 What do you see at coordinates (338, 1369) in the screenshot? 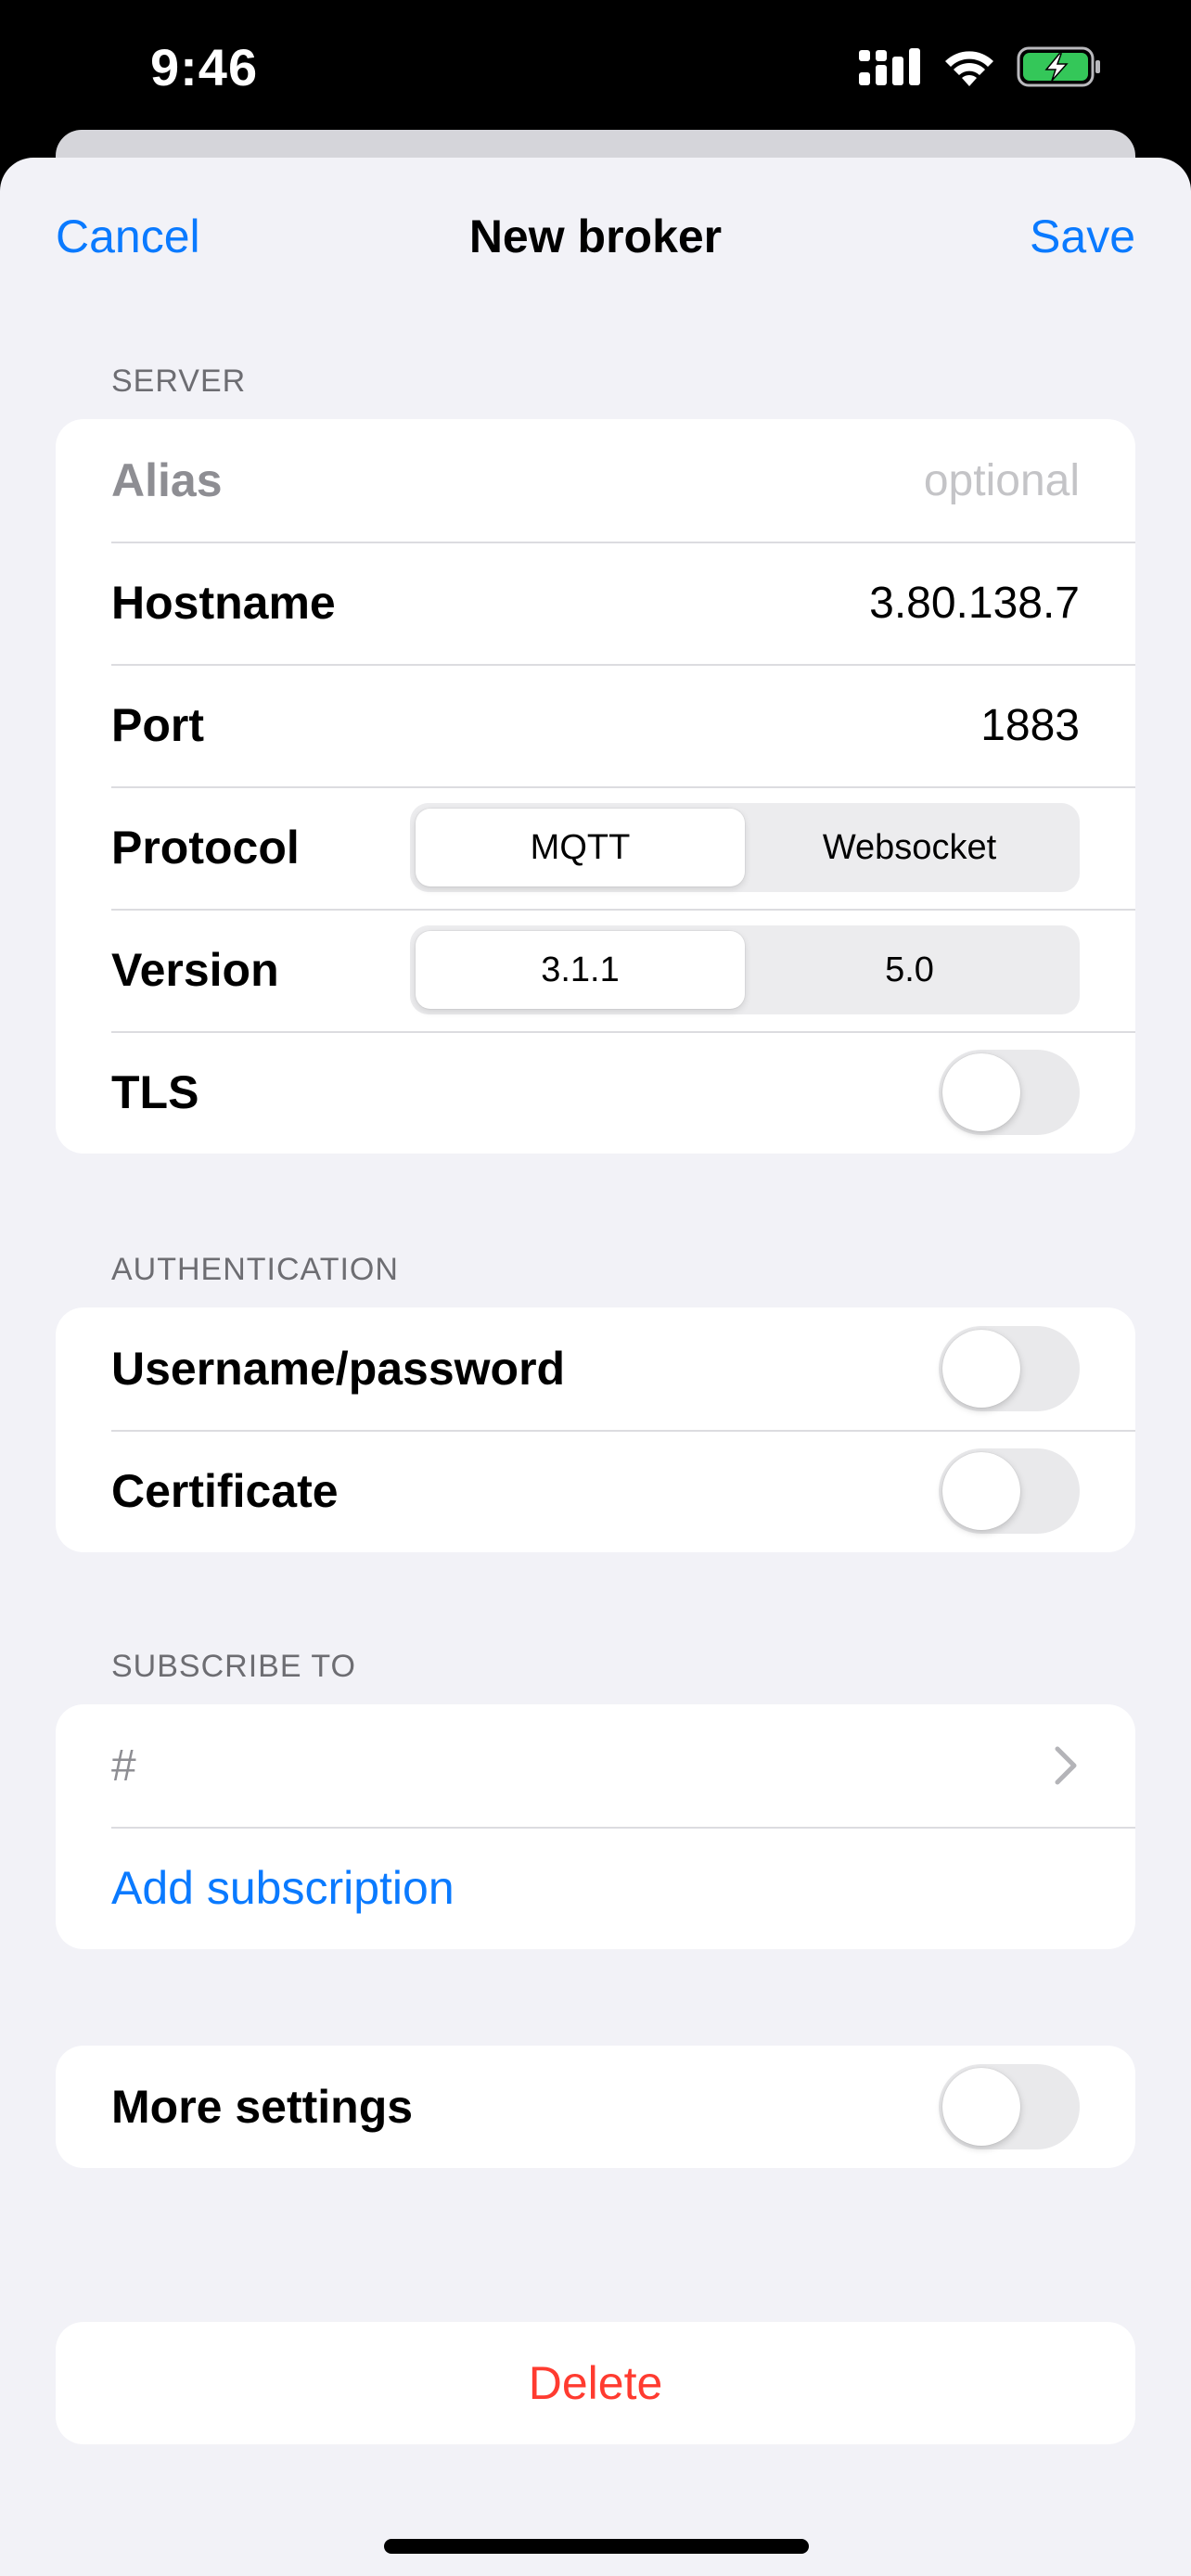
I see `userpass-label: Username/password` at bounding box center [338, 1369].